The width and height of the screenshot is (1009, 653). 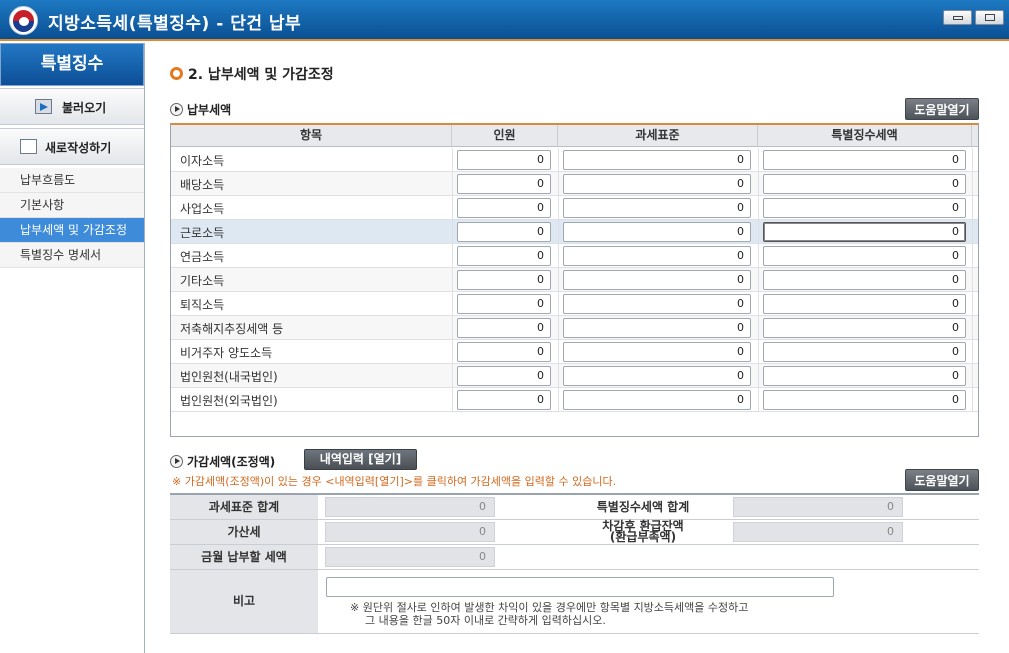 What do you see at coordinates (818, 532) in the screenshot?
I see `refund-balance-field: 0` at bounding box center [818, 532].